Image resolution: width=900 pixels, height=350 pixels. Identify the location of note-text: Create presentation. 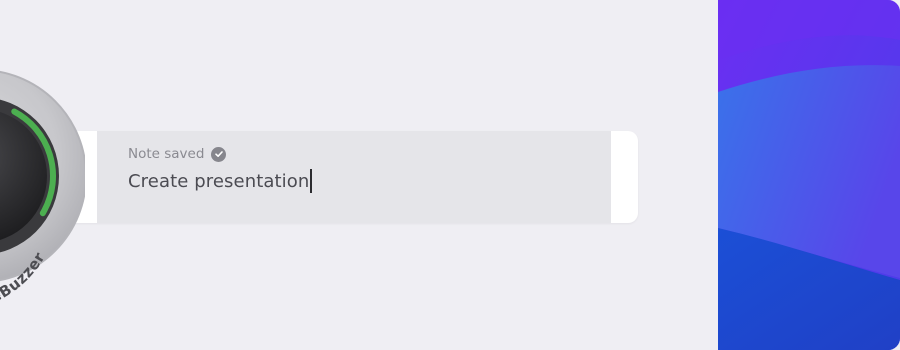
(220, 181).